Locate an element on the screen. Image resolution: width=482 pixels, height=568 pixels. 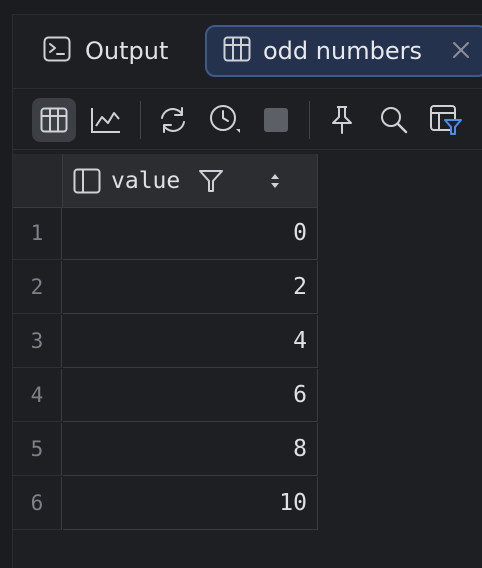
column-header-value: value is located at coordinates (190, 181).